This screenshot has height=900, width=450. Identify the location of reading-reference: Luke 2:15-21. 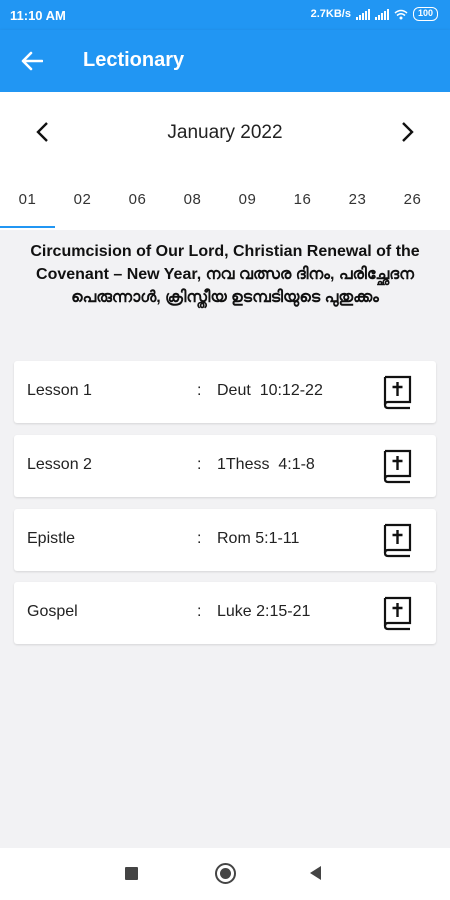
(264, 611).